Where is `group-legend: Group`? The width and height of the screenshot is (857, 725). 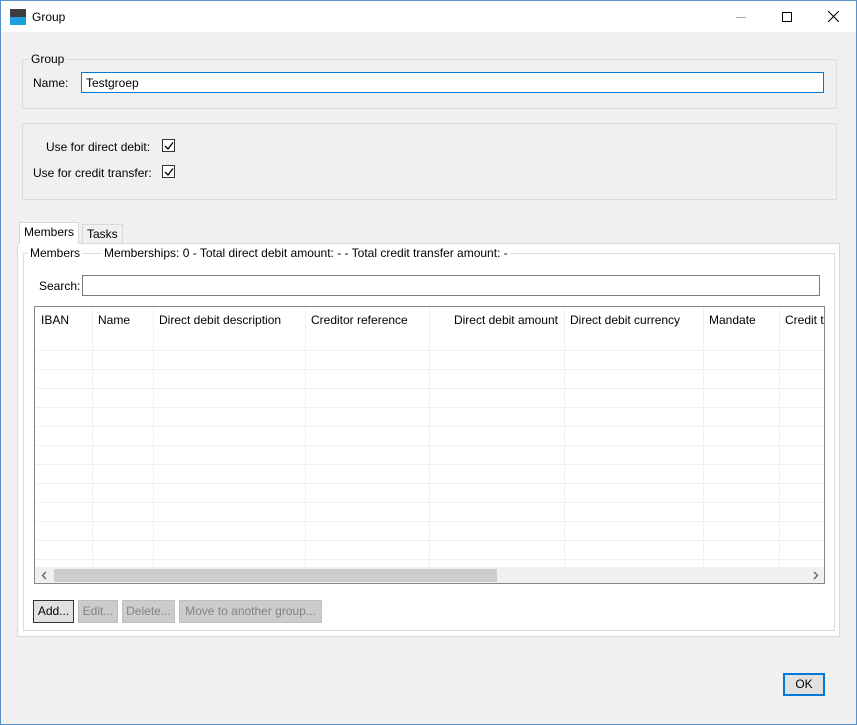 group-legend: Group is located at coordinates (48, 59).